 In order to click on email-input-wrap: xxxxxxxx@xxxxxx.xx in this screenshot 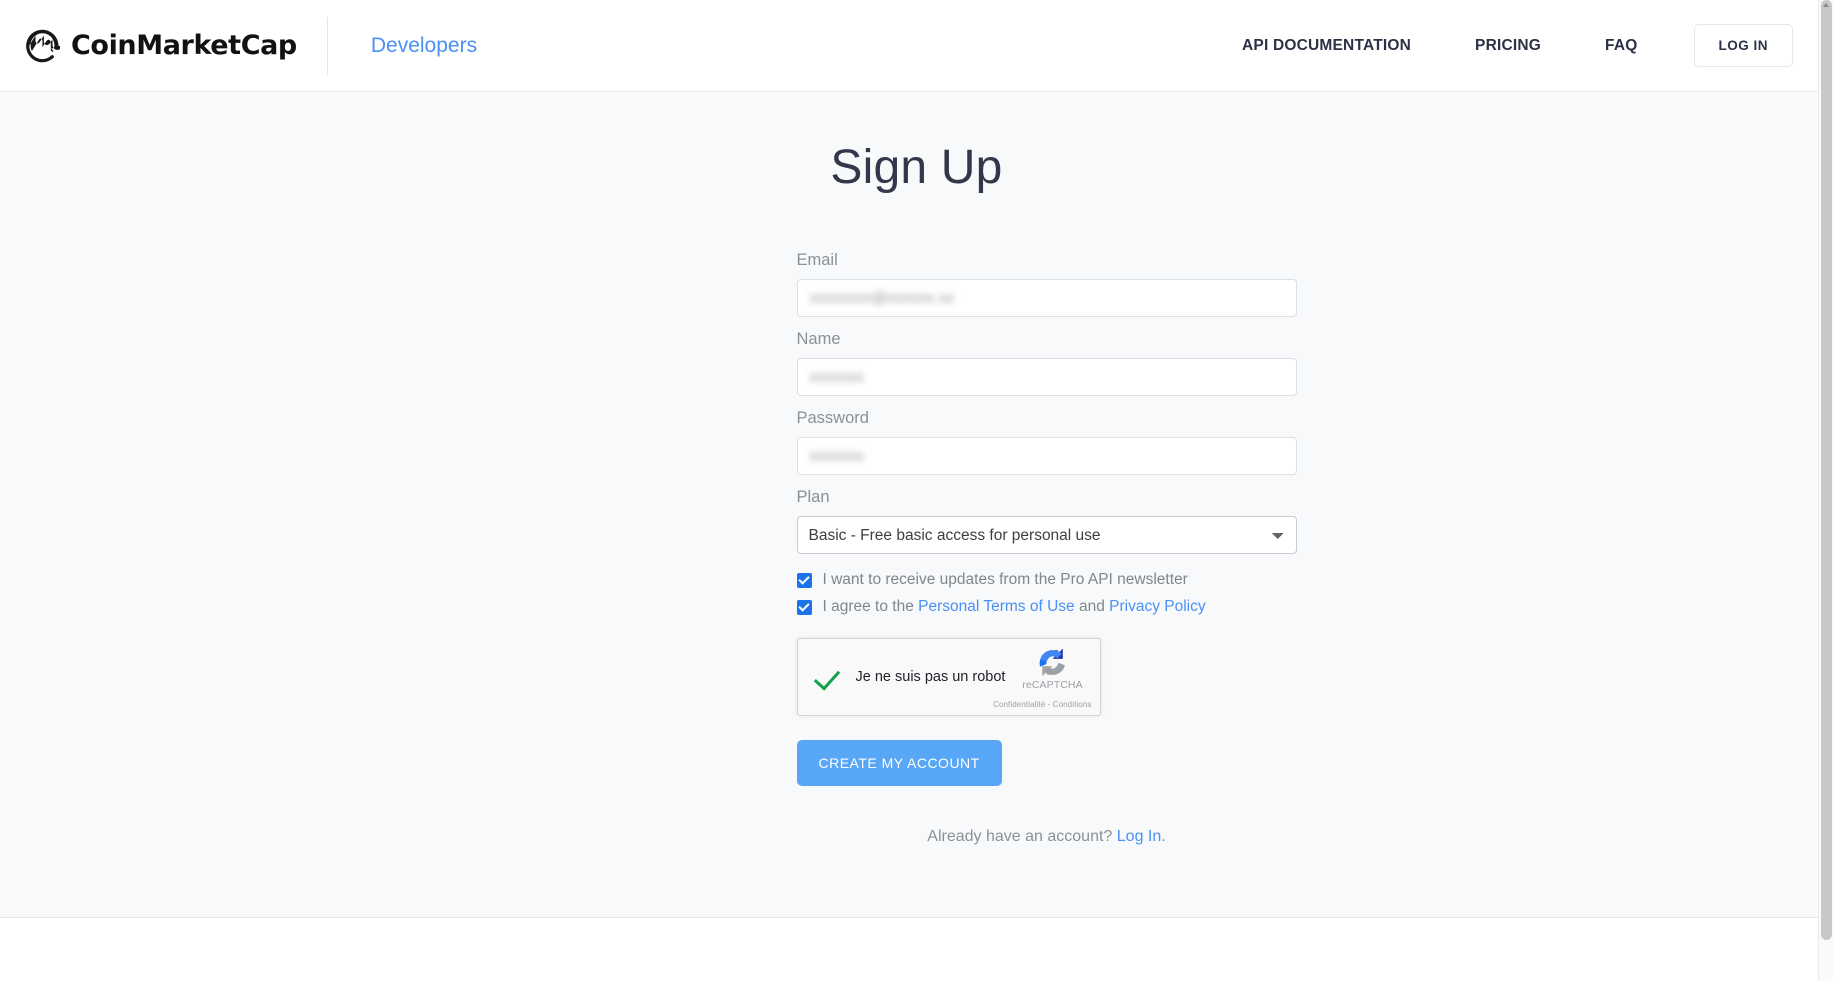, I will do `click(1046, 298)`.